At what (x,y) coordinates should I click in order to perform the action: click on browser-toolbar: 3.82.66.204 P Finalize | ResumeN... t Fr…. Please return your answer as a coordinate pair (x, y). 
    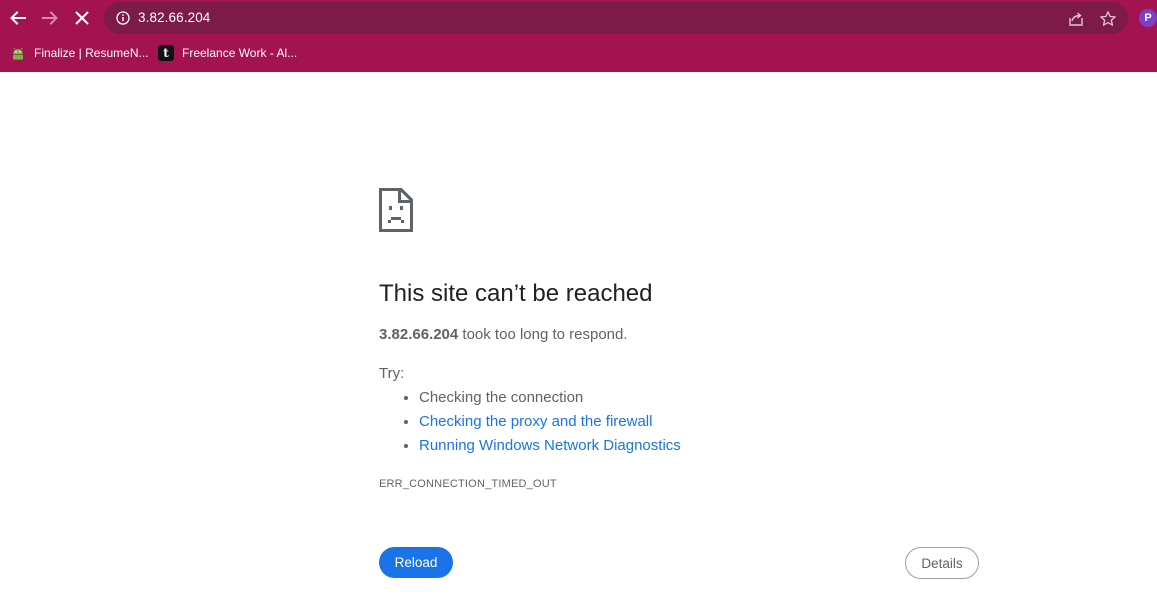
    Looking at the image, I should click on (578, 36).